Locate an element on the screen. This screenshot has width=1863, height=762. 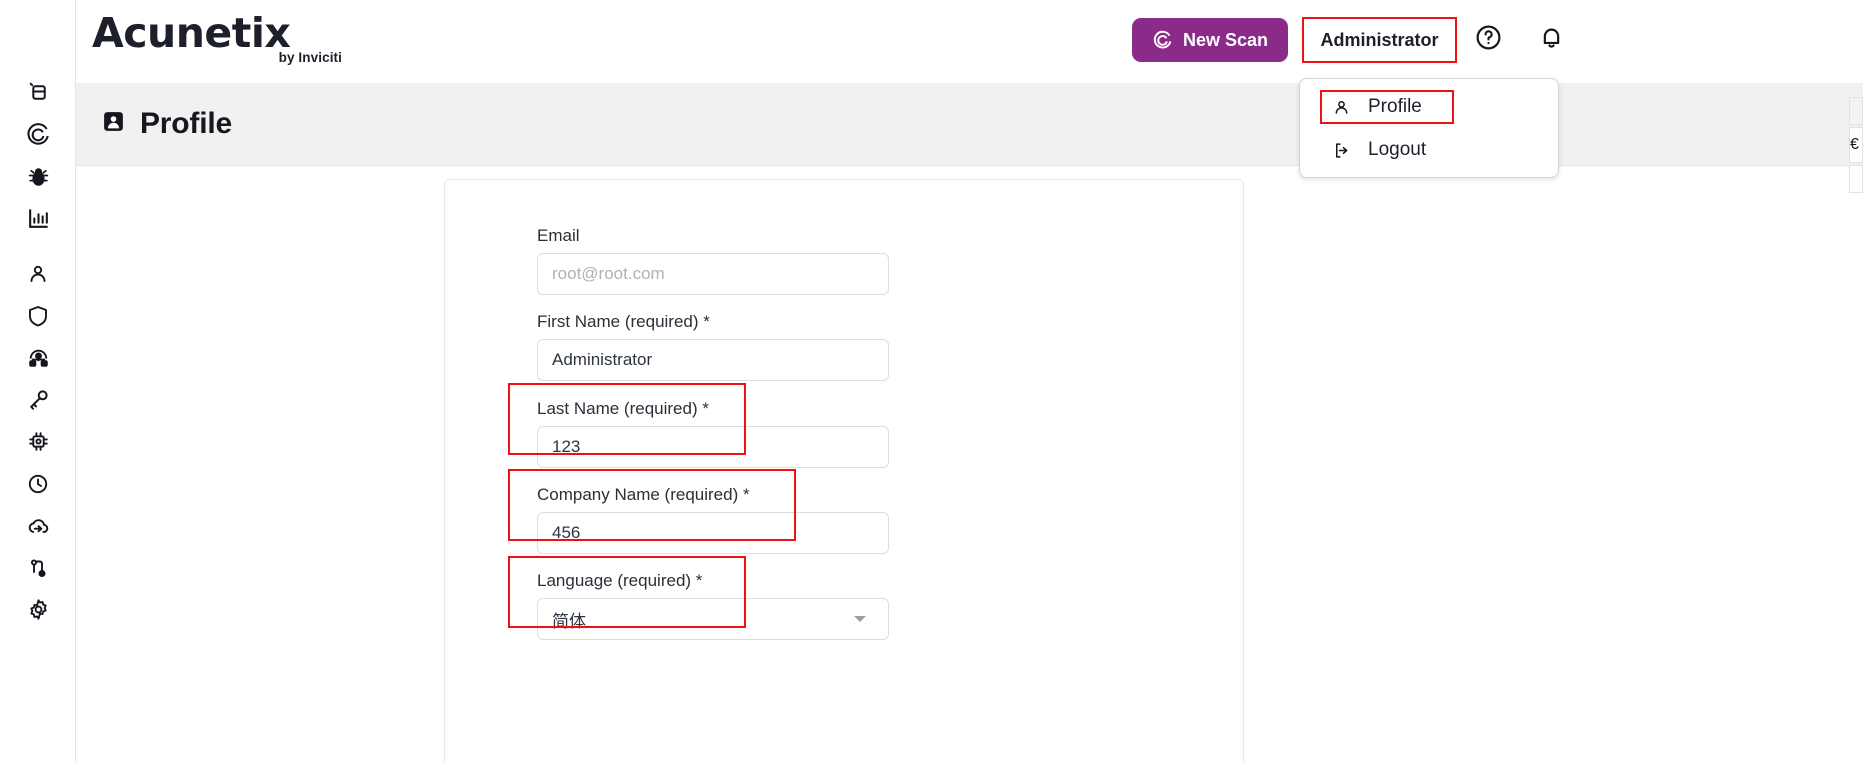
sidebar-item-credentials is located at coordinates (38, 402).